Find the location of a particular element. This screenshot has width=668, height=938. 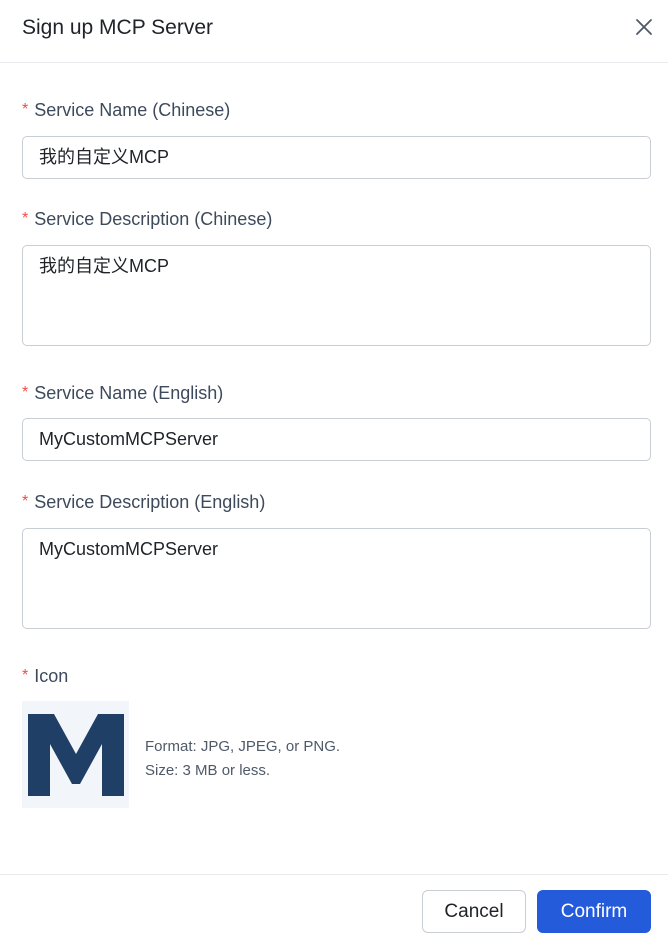

label-text: Service Name (English) is located at coordinates (129, 393).